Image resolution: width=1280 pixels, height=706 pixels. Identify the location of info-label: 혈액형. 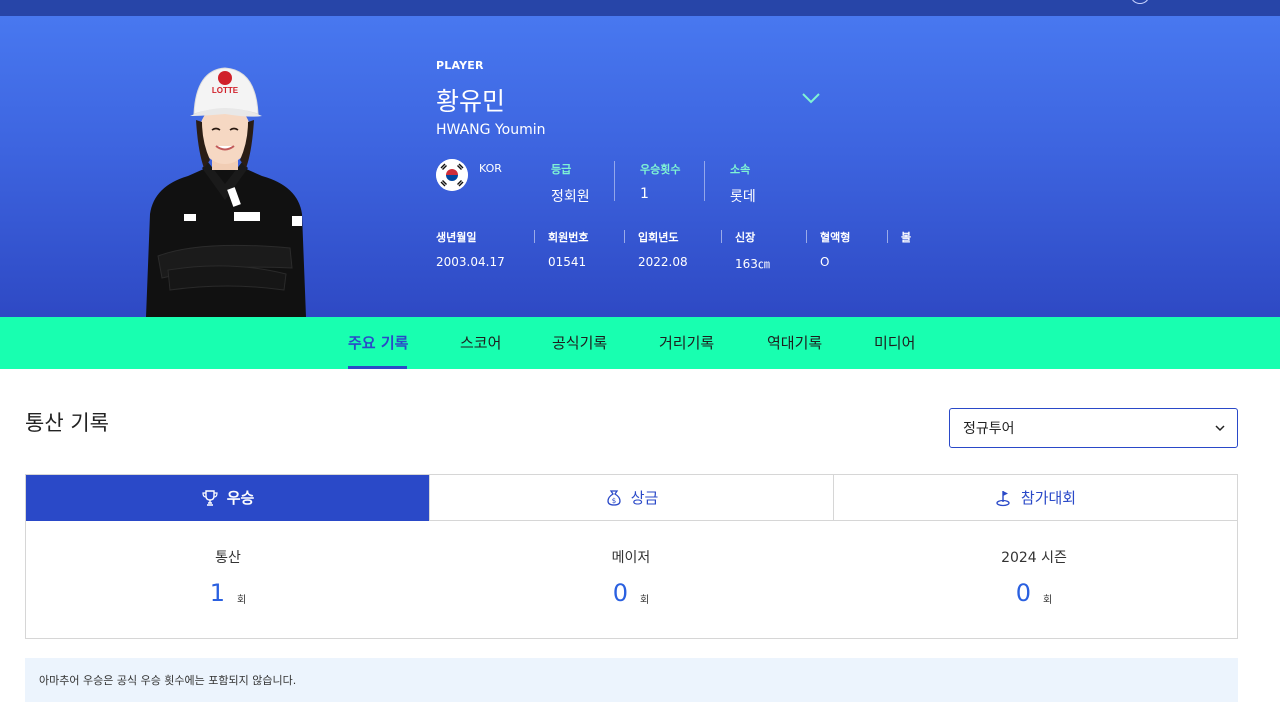
(835, 237).